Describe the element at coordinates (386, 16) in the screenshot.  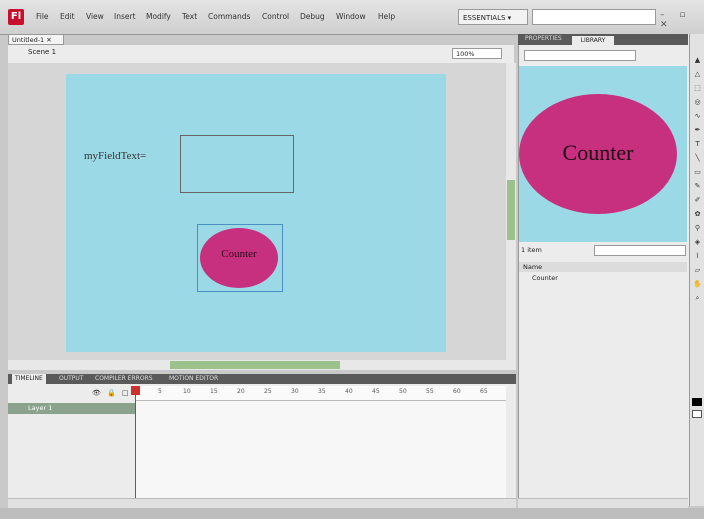
I see `menu-help: Help` at that location.